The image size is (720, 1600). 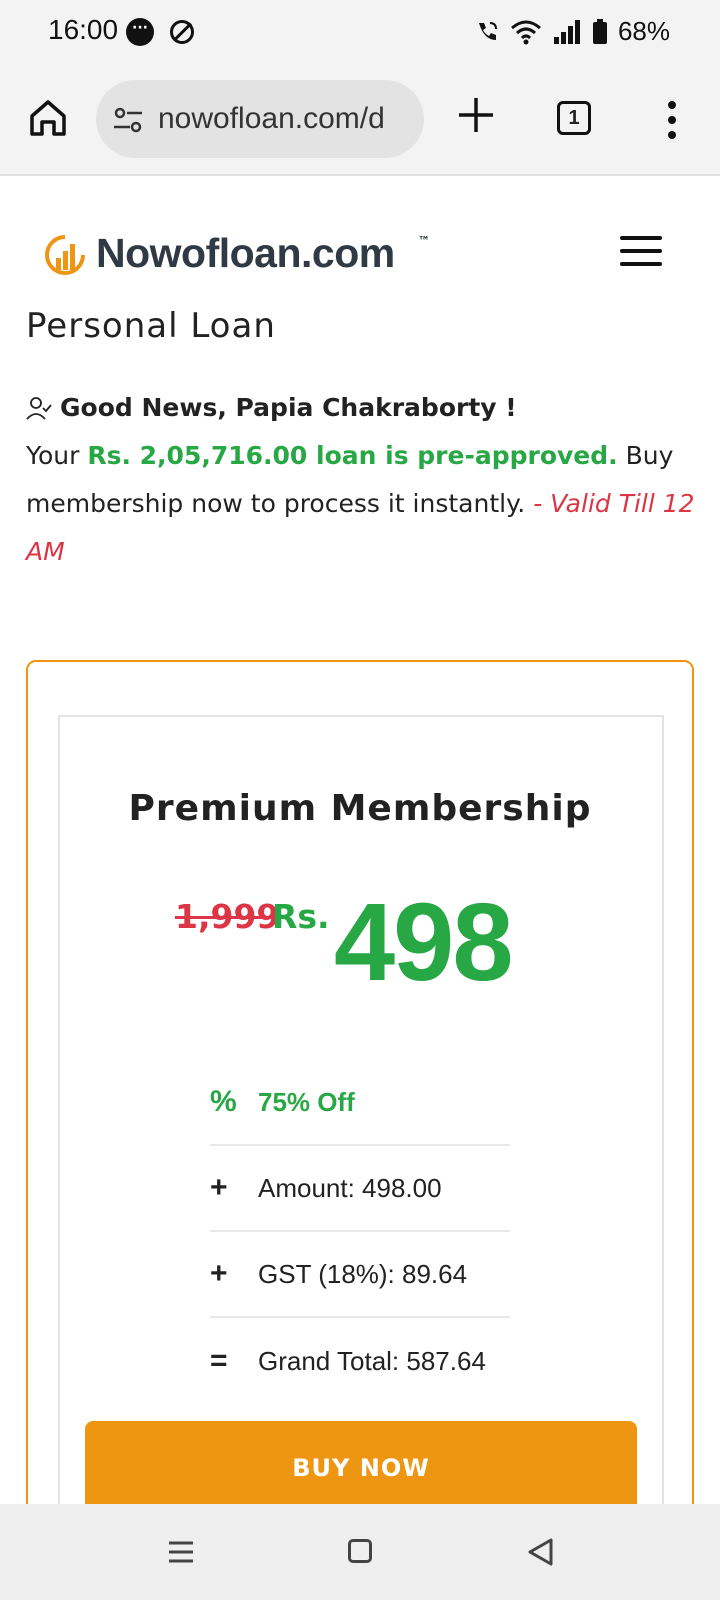 What do you see at coordinates (128, 120) in the screenshot?
I see `site-settings-icon` at bounding box center [128, 120].